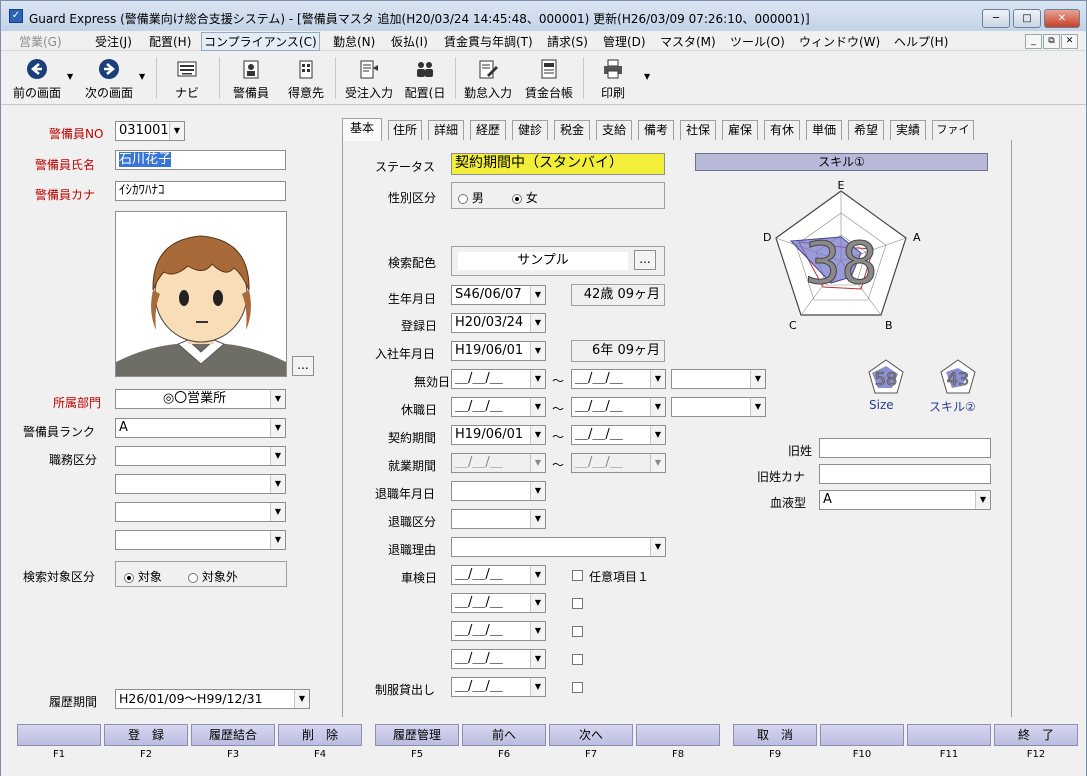  What do you see at coordinates (1051, 41) in the screenshot?
I see `mdi-restore-button: ⧉` at bounding box center [1051, 41].